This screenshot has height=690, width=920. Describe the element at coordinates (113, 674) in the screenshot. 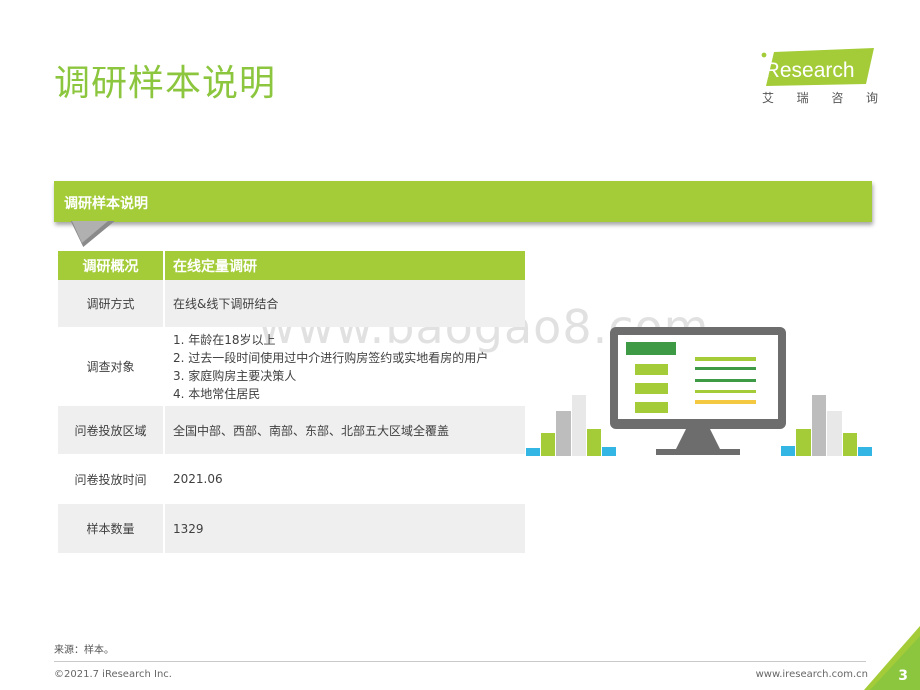

I see `footer-copyright: ©2021.7 iResearch Inc.` at that location.